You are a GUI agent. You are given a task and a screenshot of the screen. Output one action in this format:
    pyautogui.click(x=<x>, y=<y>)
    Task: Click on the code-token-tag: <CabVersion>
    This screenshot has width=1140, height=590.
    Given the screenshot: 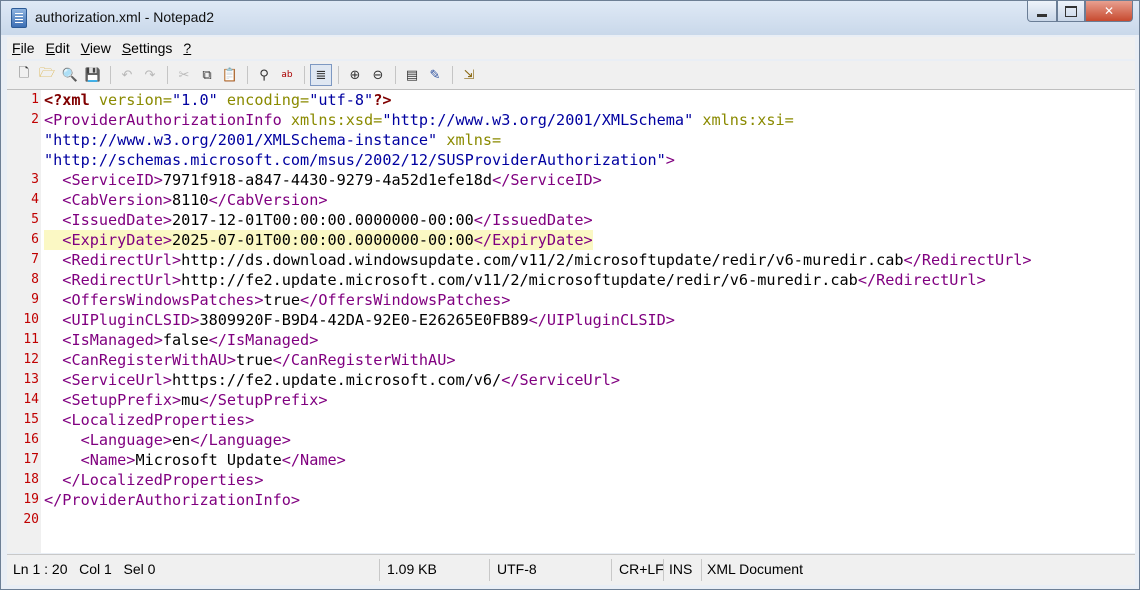 What is the action you would take?
    pyautogui.click(x=117, y=200)
    